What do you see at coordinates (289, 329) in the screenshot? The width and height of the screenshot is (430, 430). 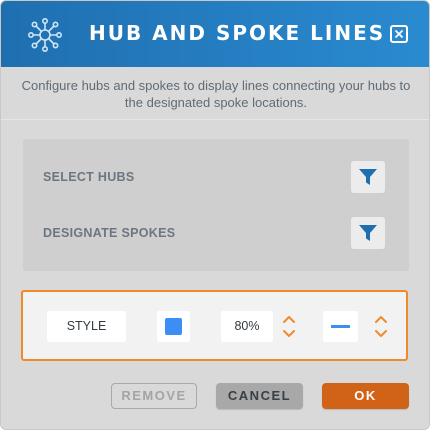 I see `opacity-stepper-icon` at bounding box center [289, 329].